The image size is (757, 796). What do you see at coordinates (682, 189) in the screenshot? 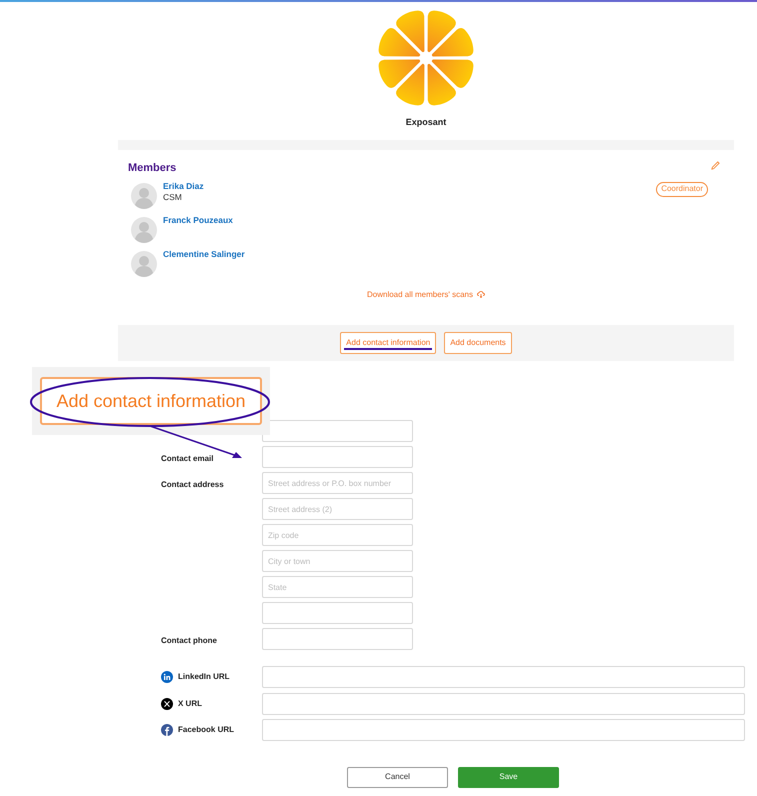
I see `role-badge: Coordinator` at bounding box center [682, 189].